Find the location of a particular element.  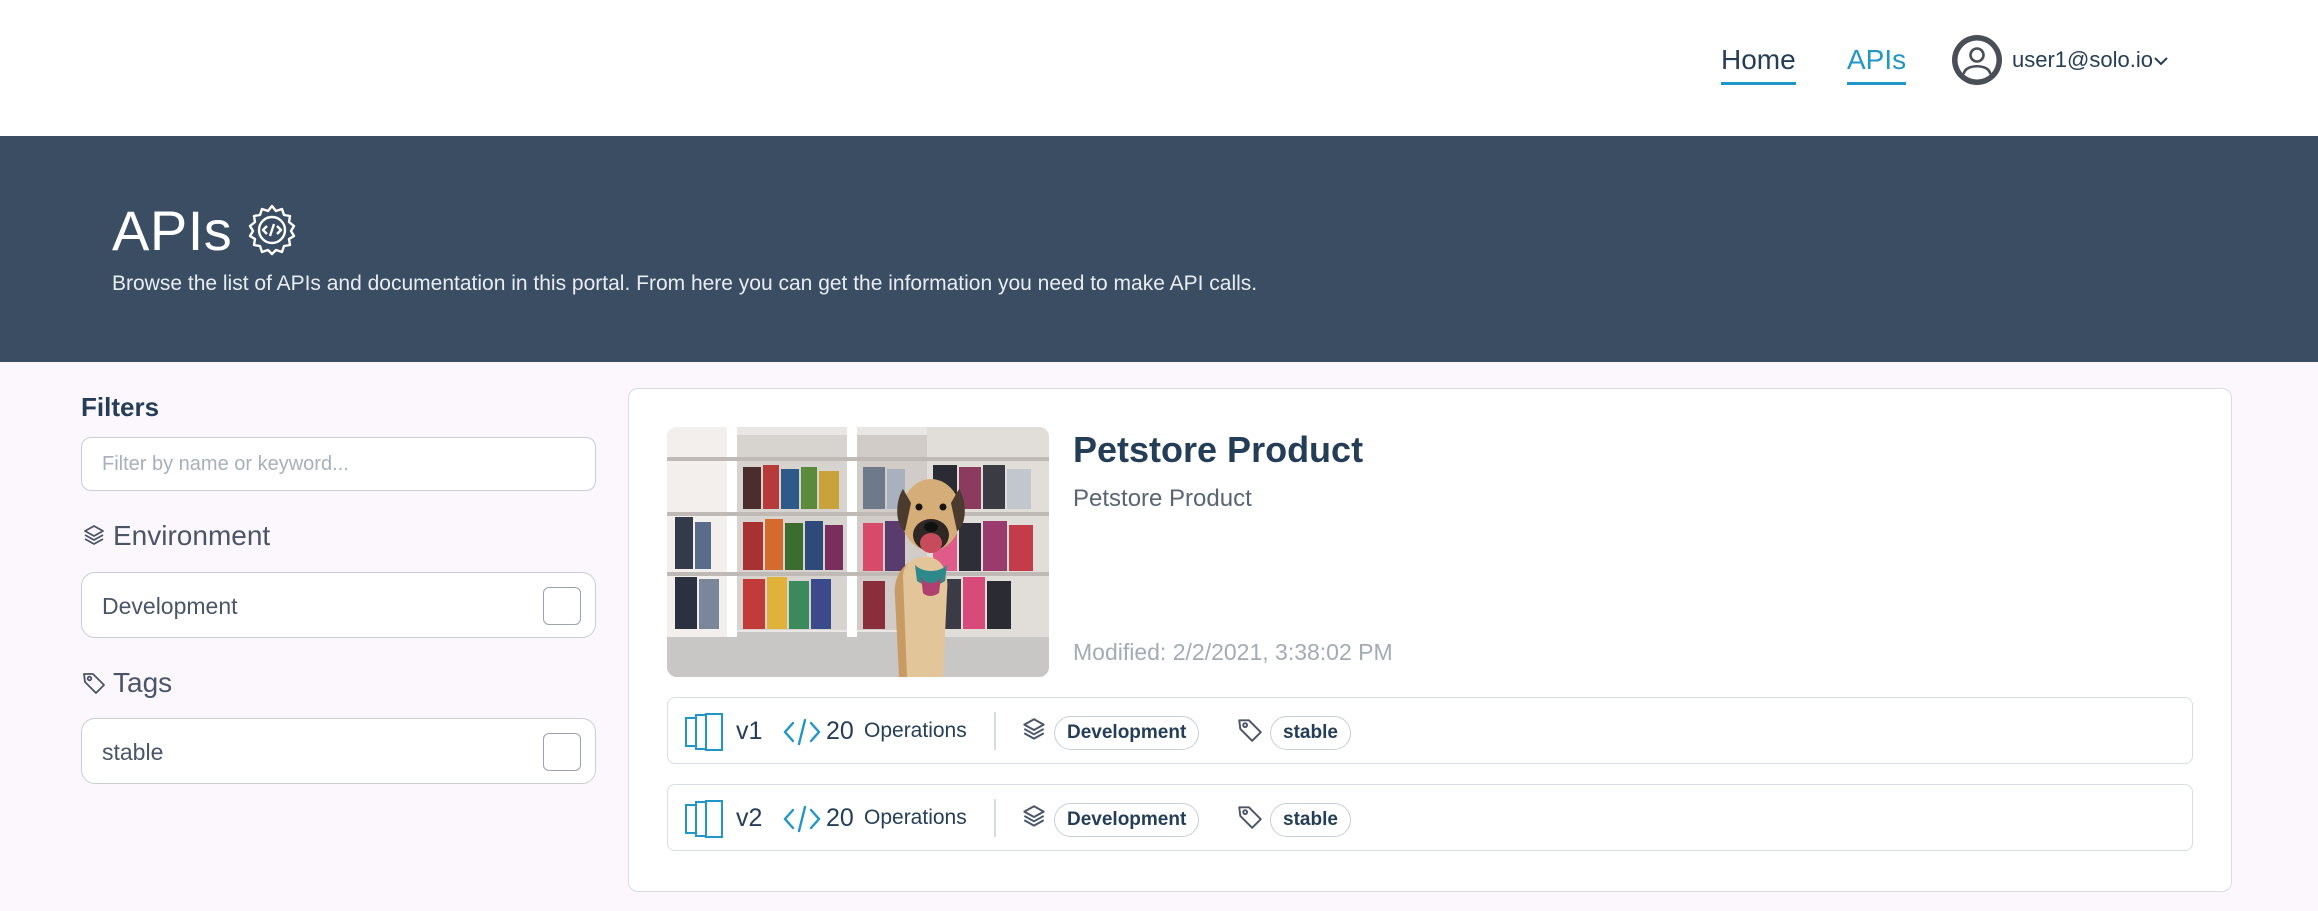

tag-checkbox is located at coordinates (562, 752).